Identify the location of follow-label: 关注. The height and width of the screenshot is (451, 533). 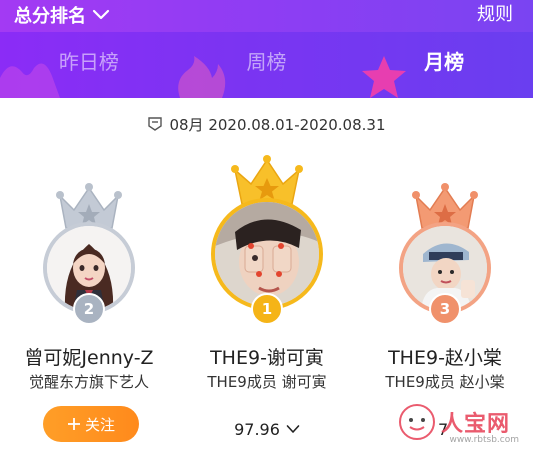
(99, 424).